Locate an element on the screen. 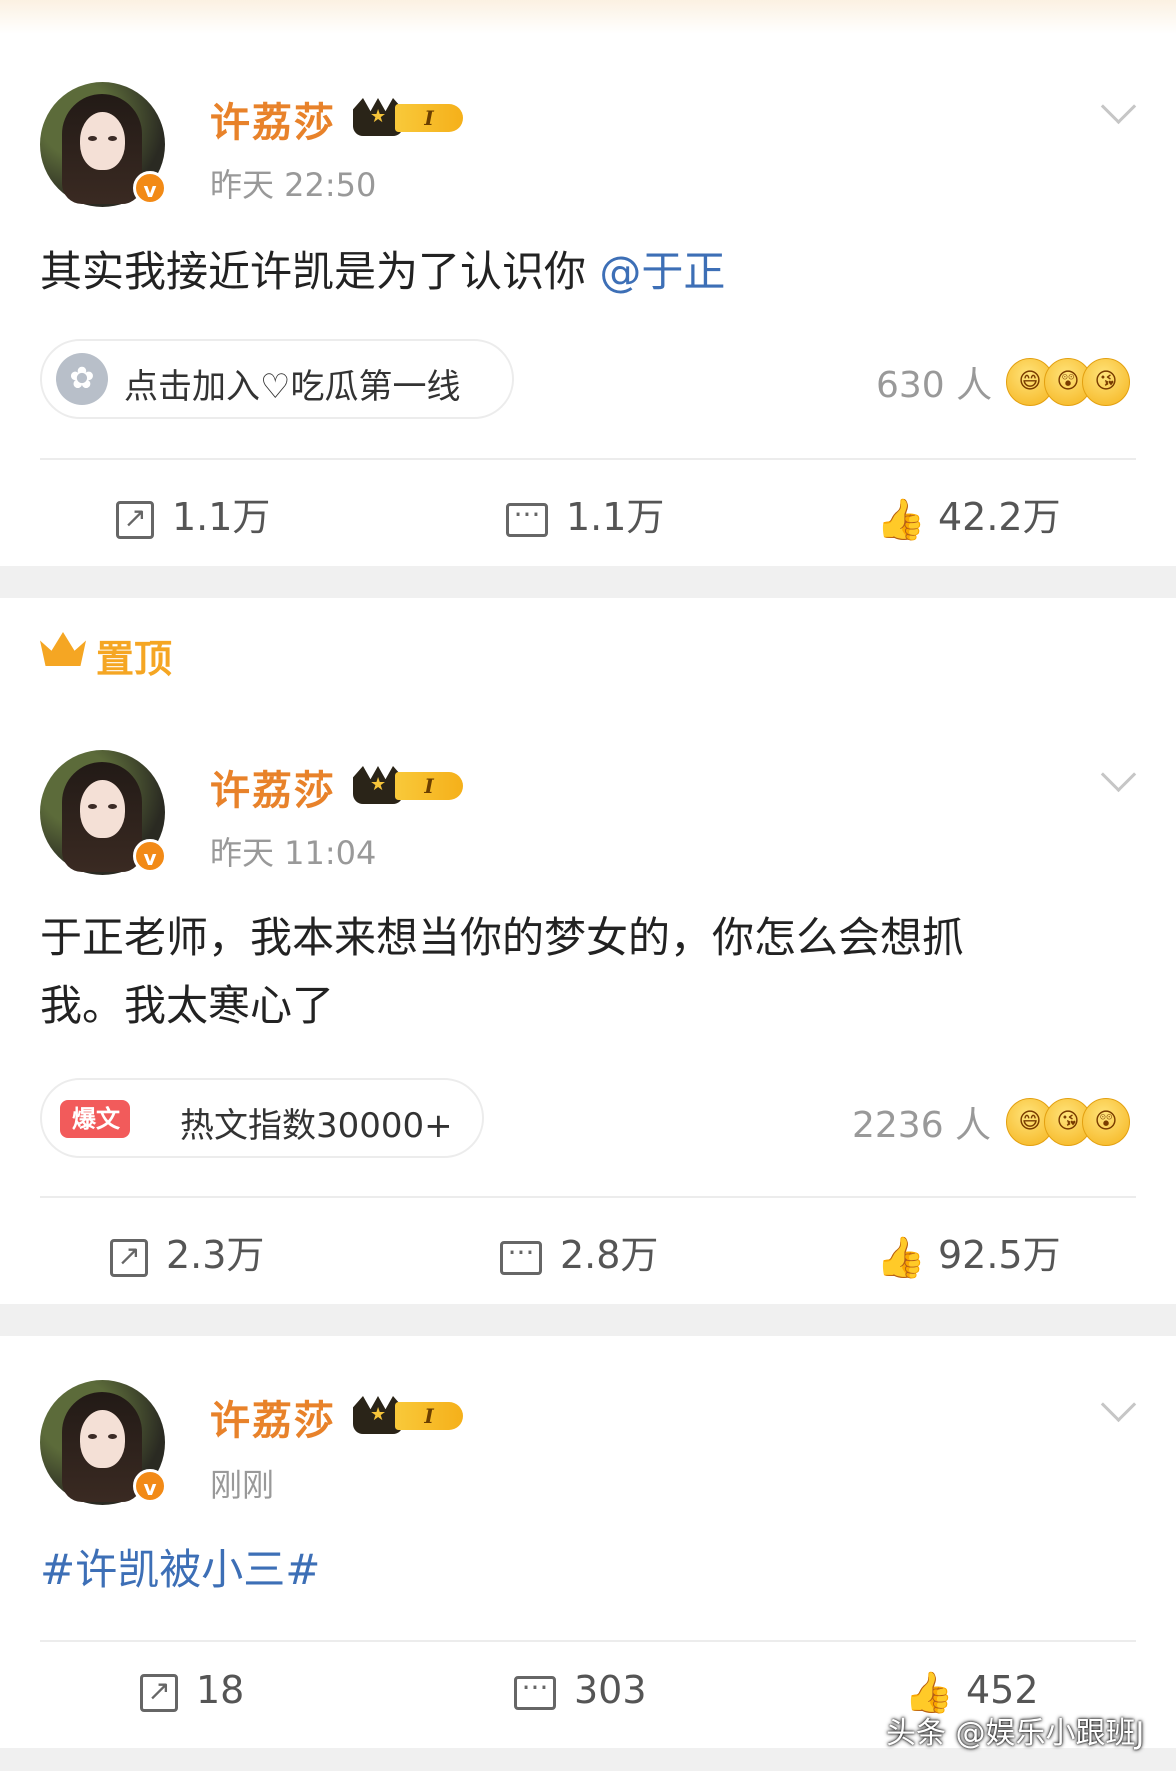  like-button: 👍 42.2万 is located at coordinates (968, 514).